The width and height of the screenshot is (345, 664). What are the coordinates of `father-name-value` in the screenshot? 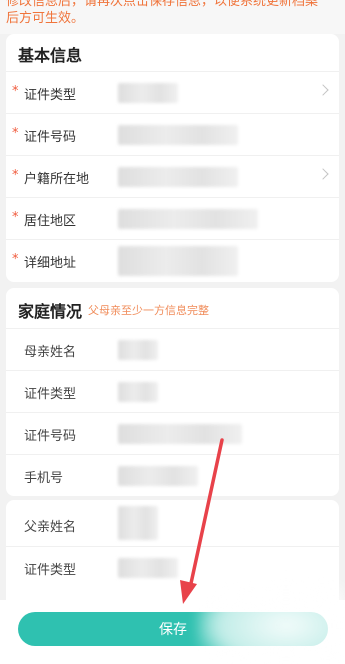 It's located at (138, 523).